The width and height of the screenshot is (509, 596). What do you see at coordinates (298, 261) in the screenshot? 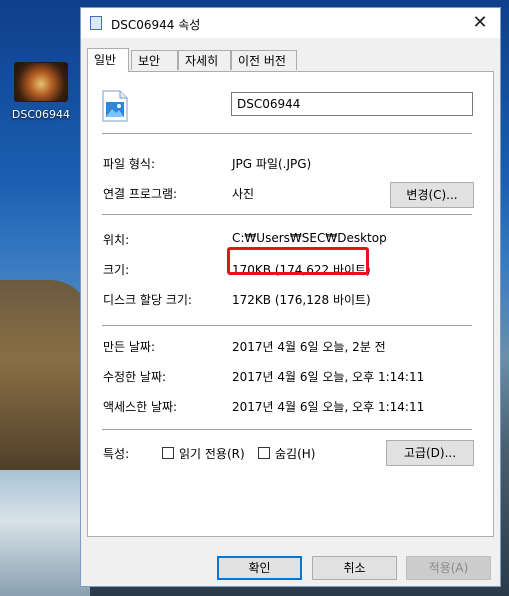
I see `highlight-box` at bounding box center [298, 261].